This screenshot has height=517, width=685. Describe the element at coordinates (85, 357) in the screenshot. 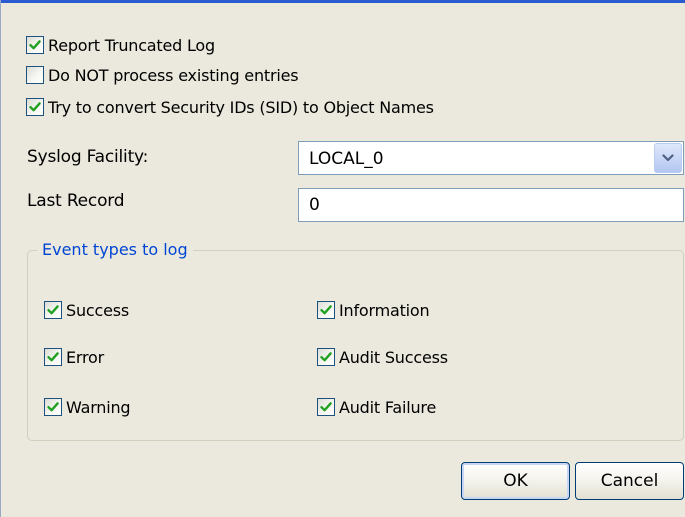

I see `error-label: Error` at that location.